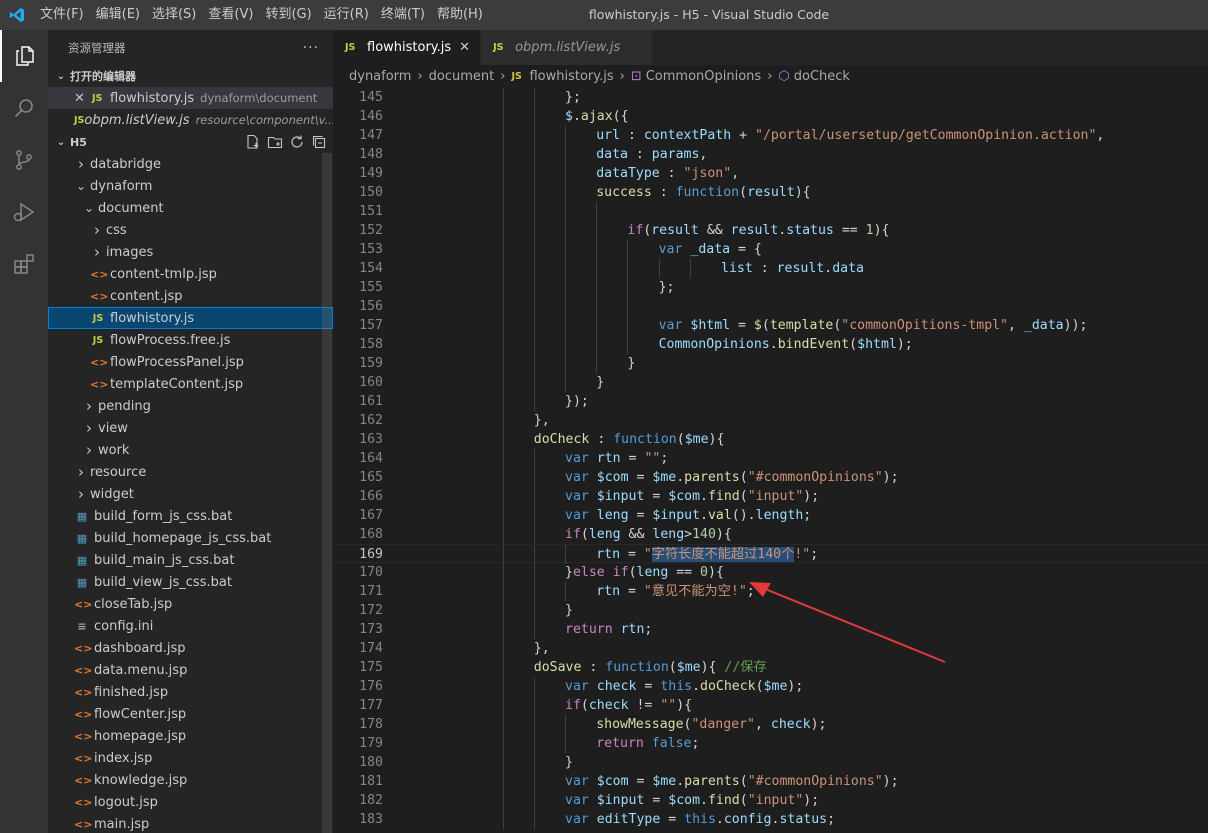 Image resolution: width=1208 pixels, height=833 pixels. What do you see at coordinates (190, 780) in the screenshot?
I see `tree-file: <> knowledge.jsp` at bounding box center [190, 780].